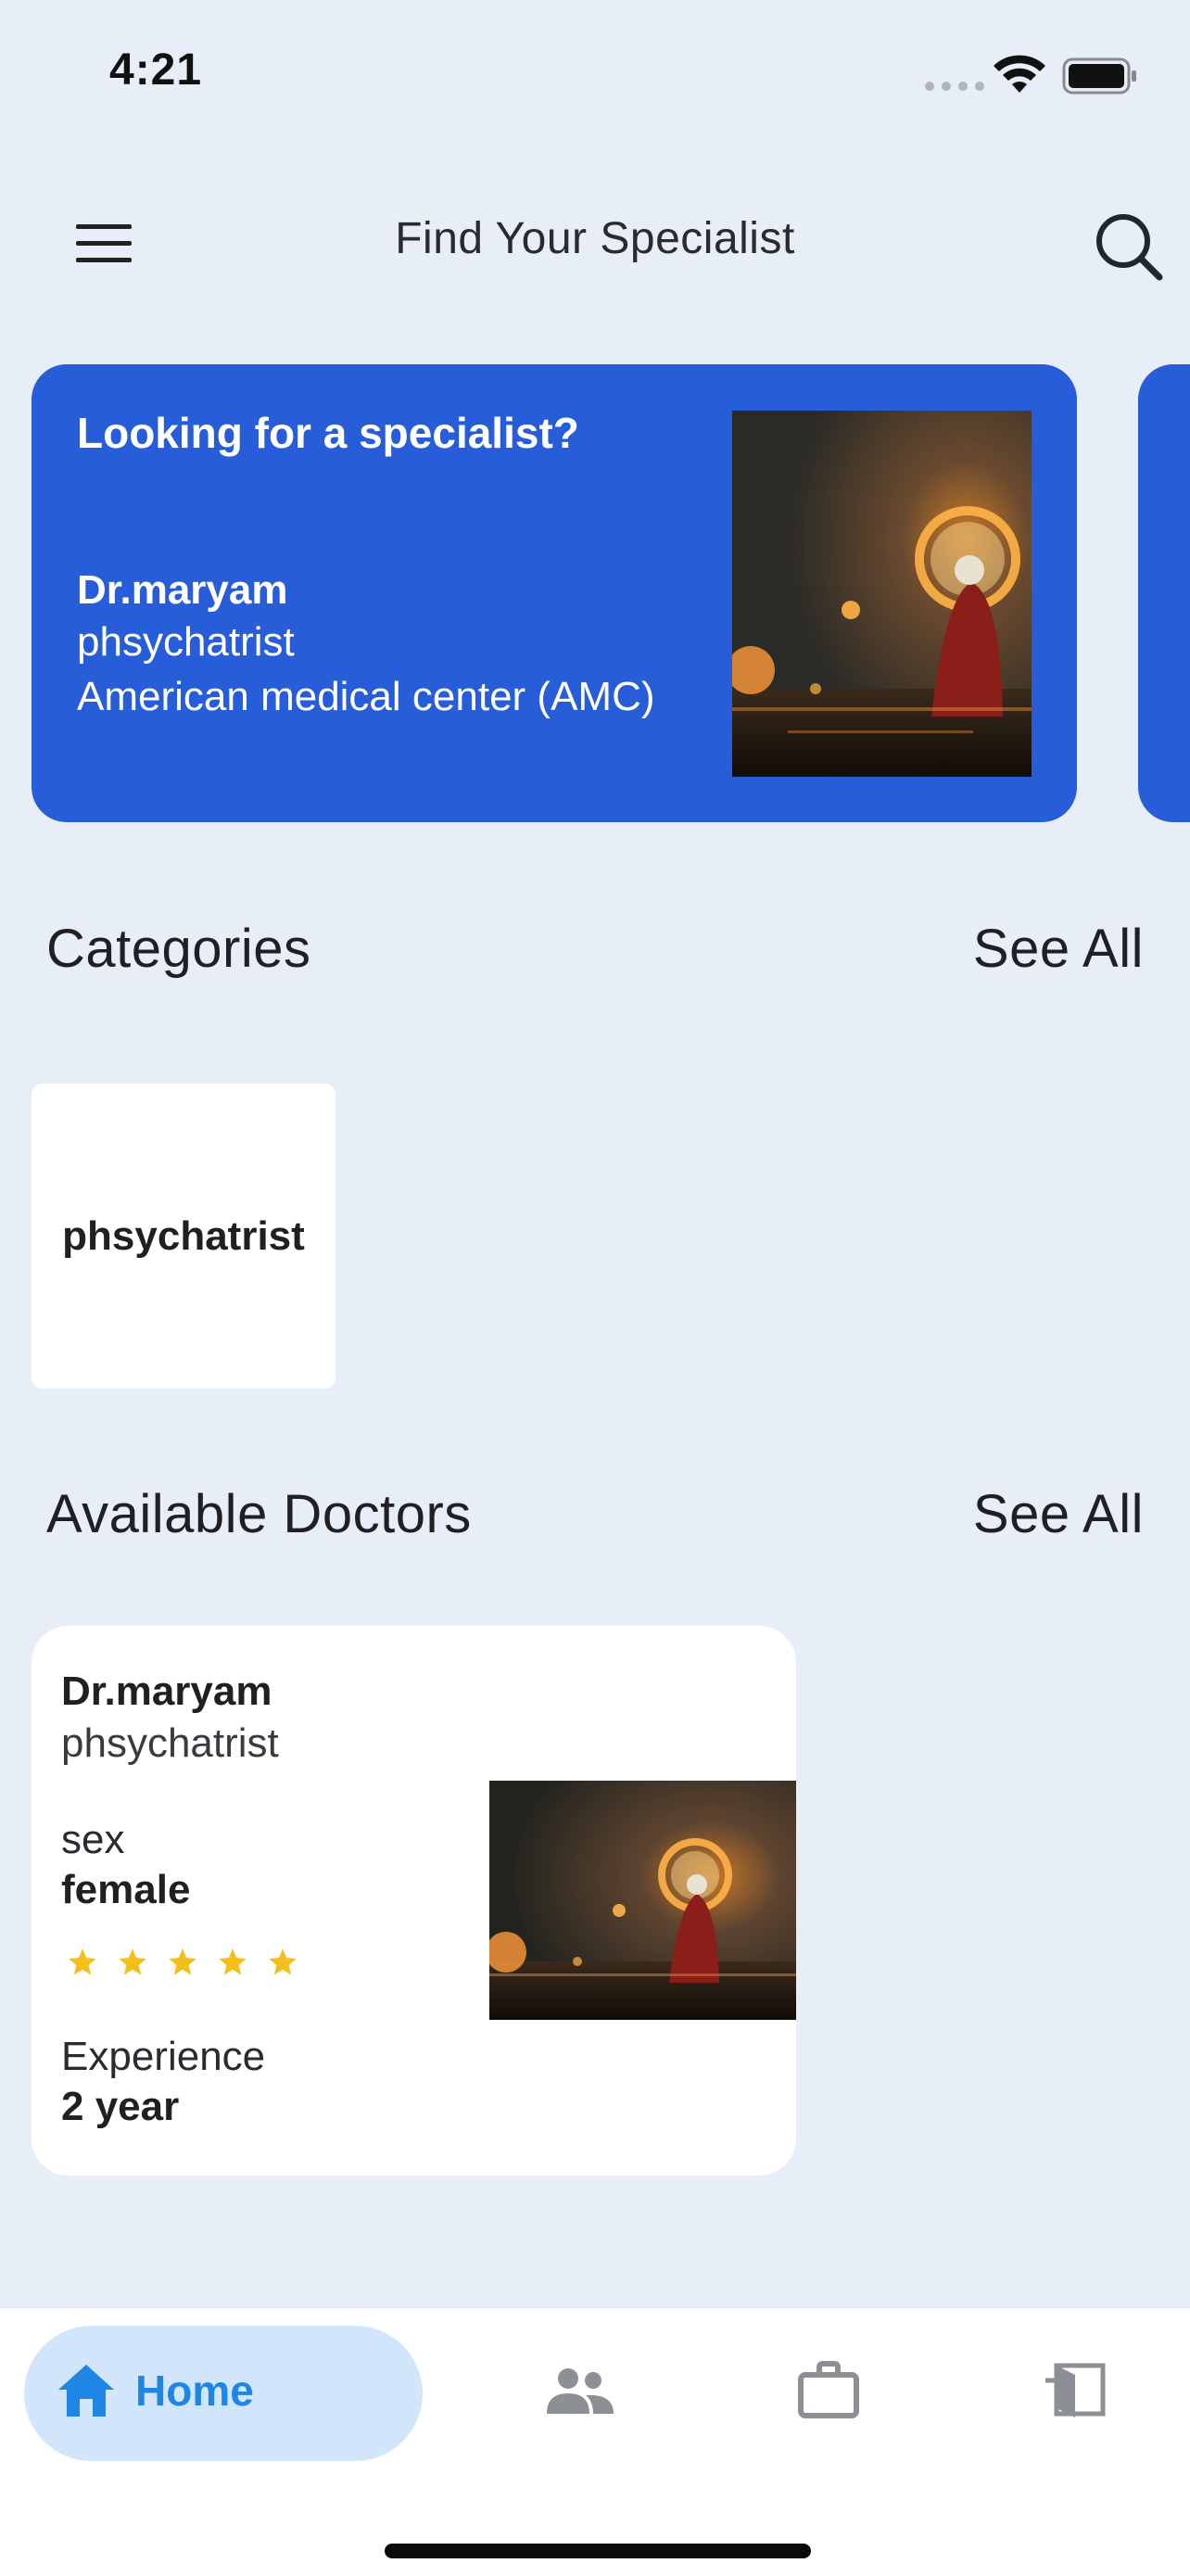 This screenshot has width=1190, height=2576. Describe the element at coordinates (580, 2391) in the screenshot. I see `people-icon` at that location.